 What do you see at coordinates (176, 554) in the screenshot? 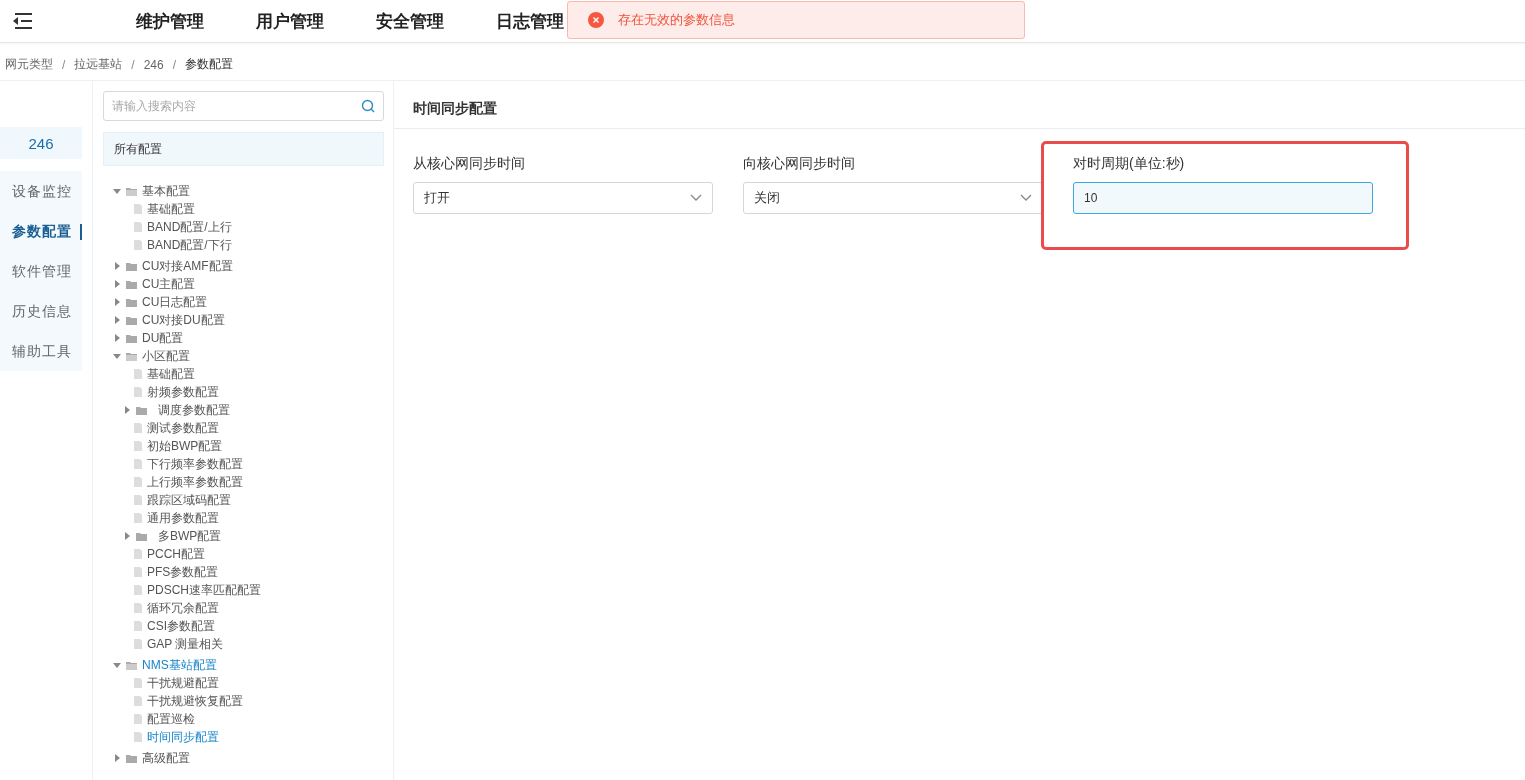
I see `tree-item: PCCH配置` at bounding box center [176, 554].